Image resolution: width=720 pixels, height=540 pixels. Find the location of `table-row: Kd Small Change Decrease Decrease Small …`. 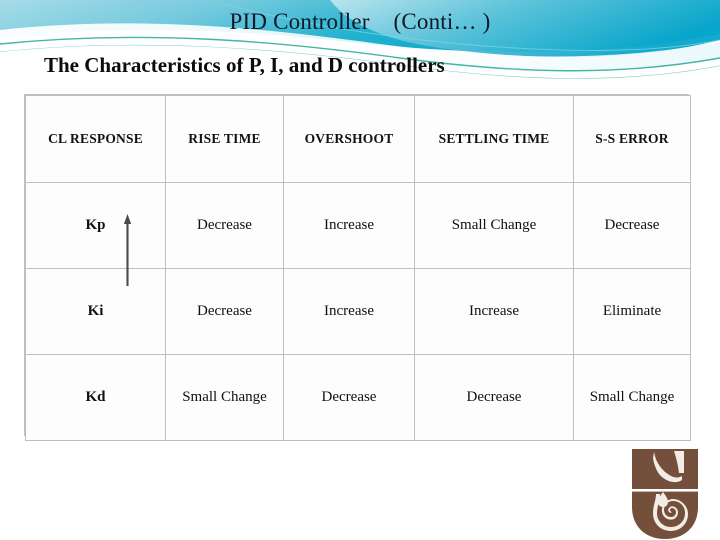

table-row: Kd Small Change Decrease Decrease Small … is located at coordinates (358, 397).